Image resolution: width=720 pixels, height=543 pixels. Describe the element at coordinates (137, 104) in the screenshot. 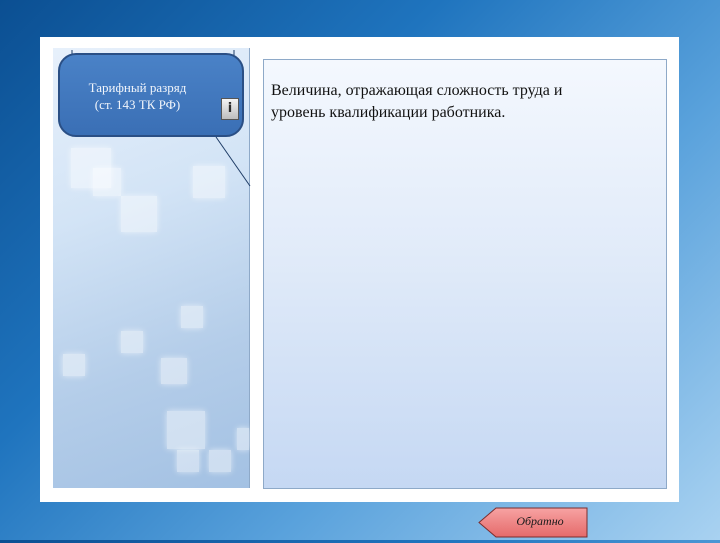

I see `term-reference: (ст. 143 ТК РФ)` at that location.